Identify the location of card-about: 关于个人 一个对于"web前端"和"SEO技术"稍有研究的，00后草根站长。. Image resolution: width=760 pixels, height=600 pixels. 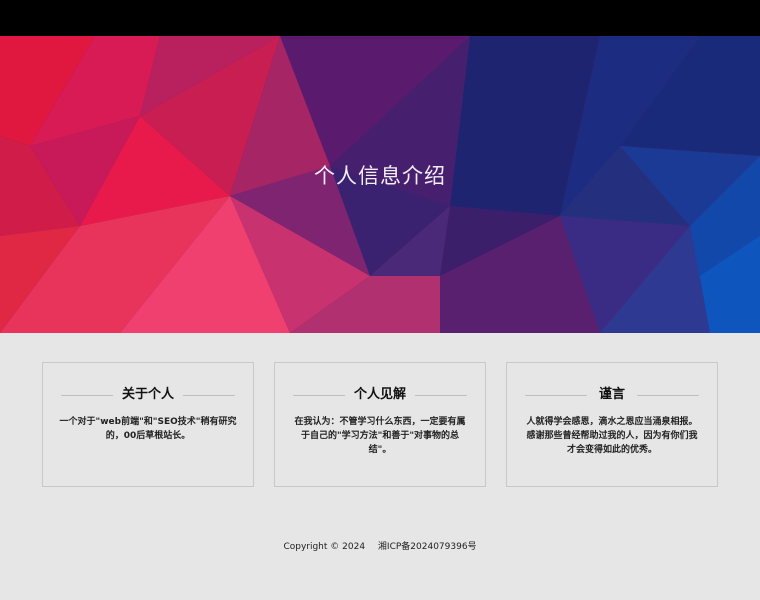
(148, 424).